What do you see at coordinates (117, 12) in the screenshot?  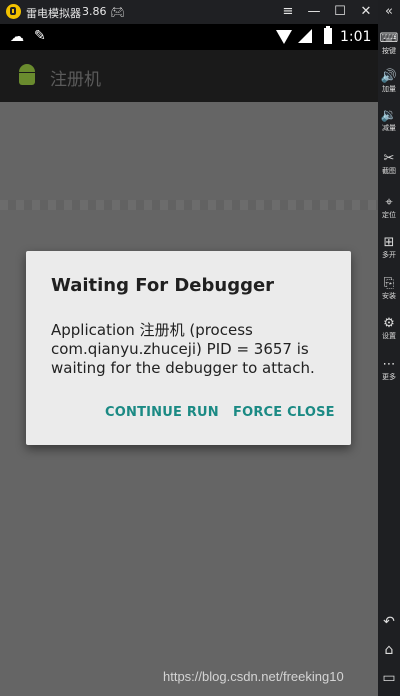 I see `gamepad-icon: 🎮︎` at bounding box center [117, 12].